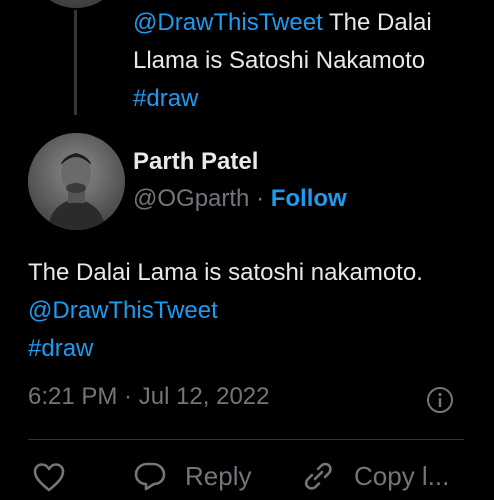 This screenshot has height=500, width=494. What do you see at coordinates (165, 98) in the screenshot?
I see `parent-hashtag-link: #draw` at bounding box center [165, 98].